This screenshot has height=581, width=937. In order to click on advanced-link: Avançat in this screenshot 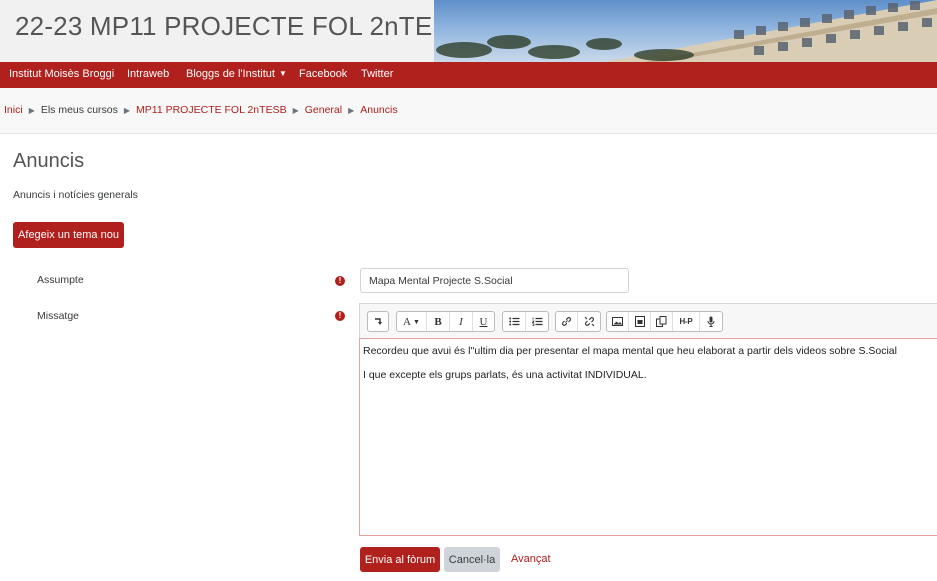, I will do `click(531, 559)`.